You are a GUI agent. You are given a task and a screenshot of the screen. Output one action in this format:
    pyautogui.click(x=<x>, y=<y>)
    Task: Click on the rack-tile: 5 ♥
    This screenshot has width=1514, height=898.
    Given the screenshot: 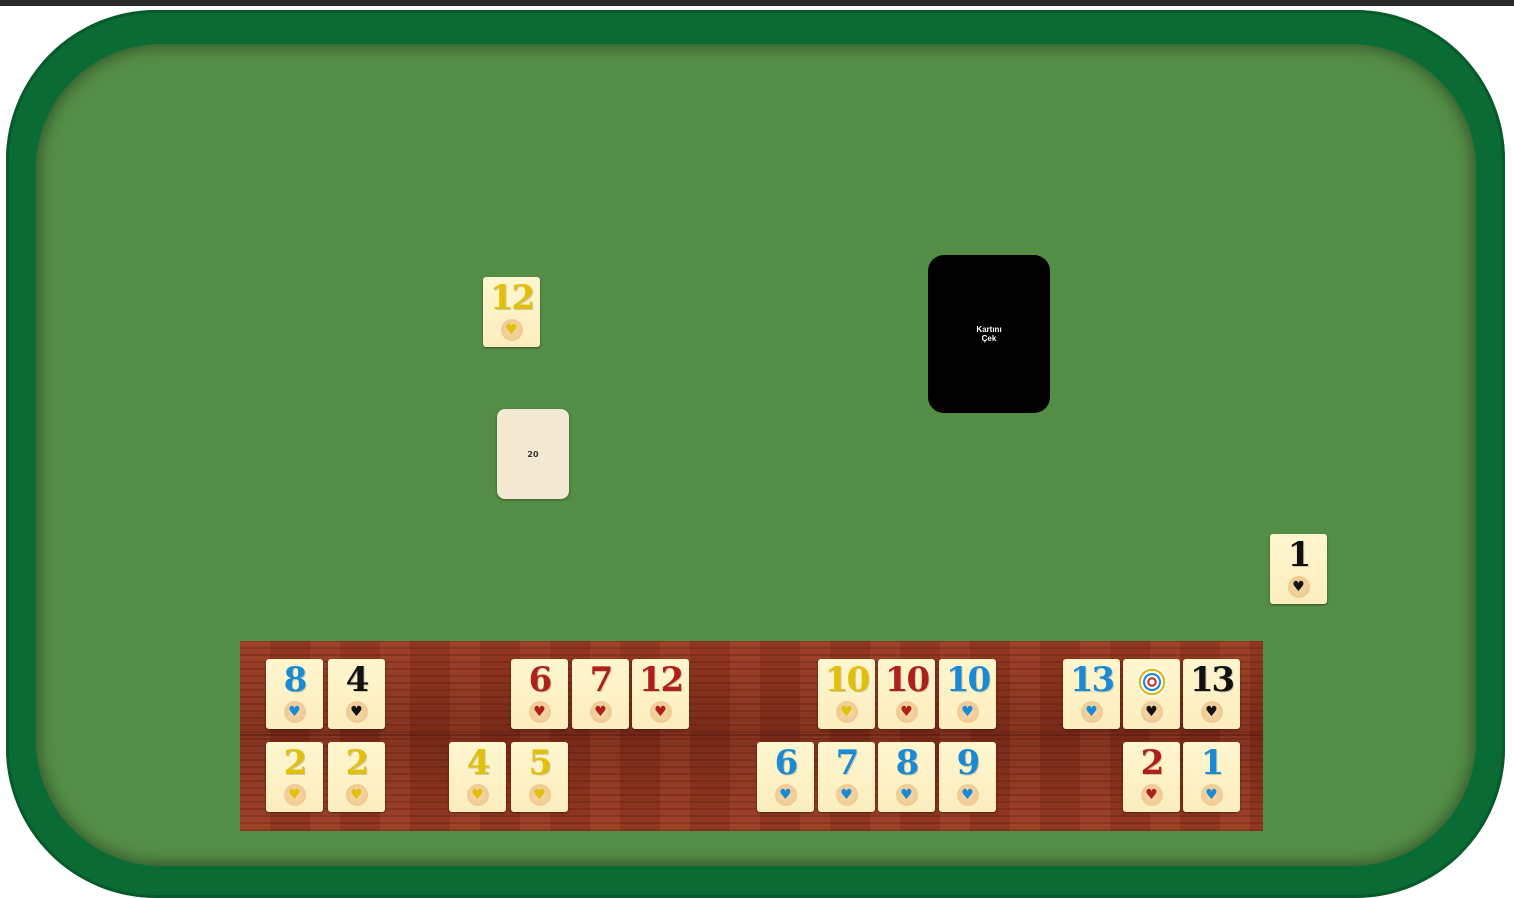 What is the action you would take?
    pyautogui.click(x=539, y=777)
    